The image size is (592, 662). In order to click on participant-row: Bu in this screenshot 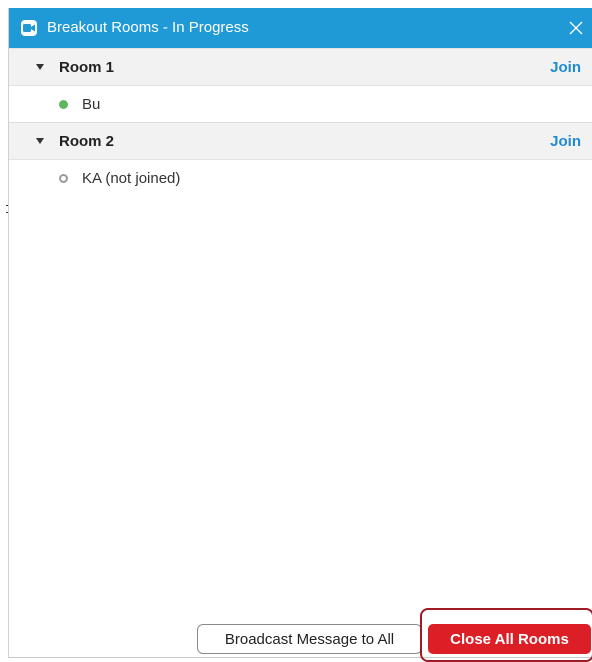, I will do `click(300, 104)`.